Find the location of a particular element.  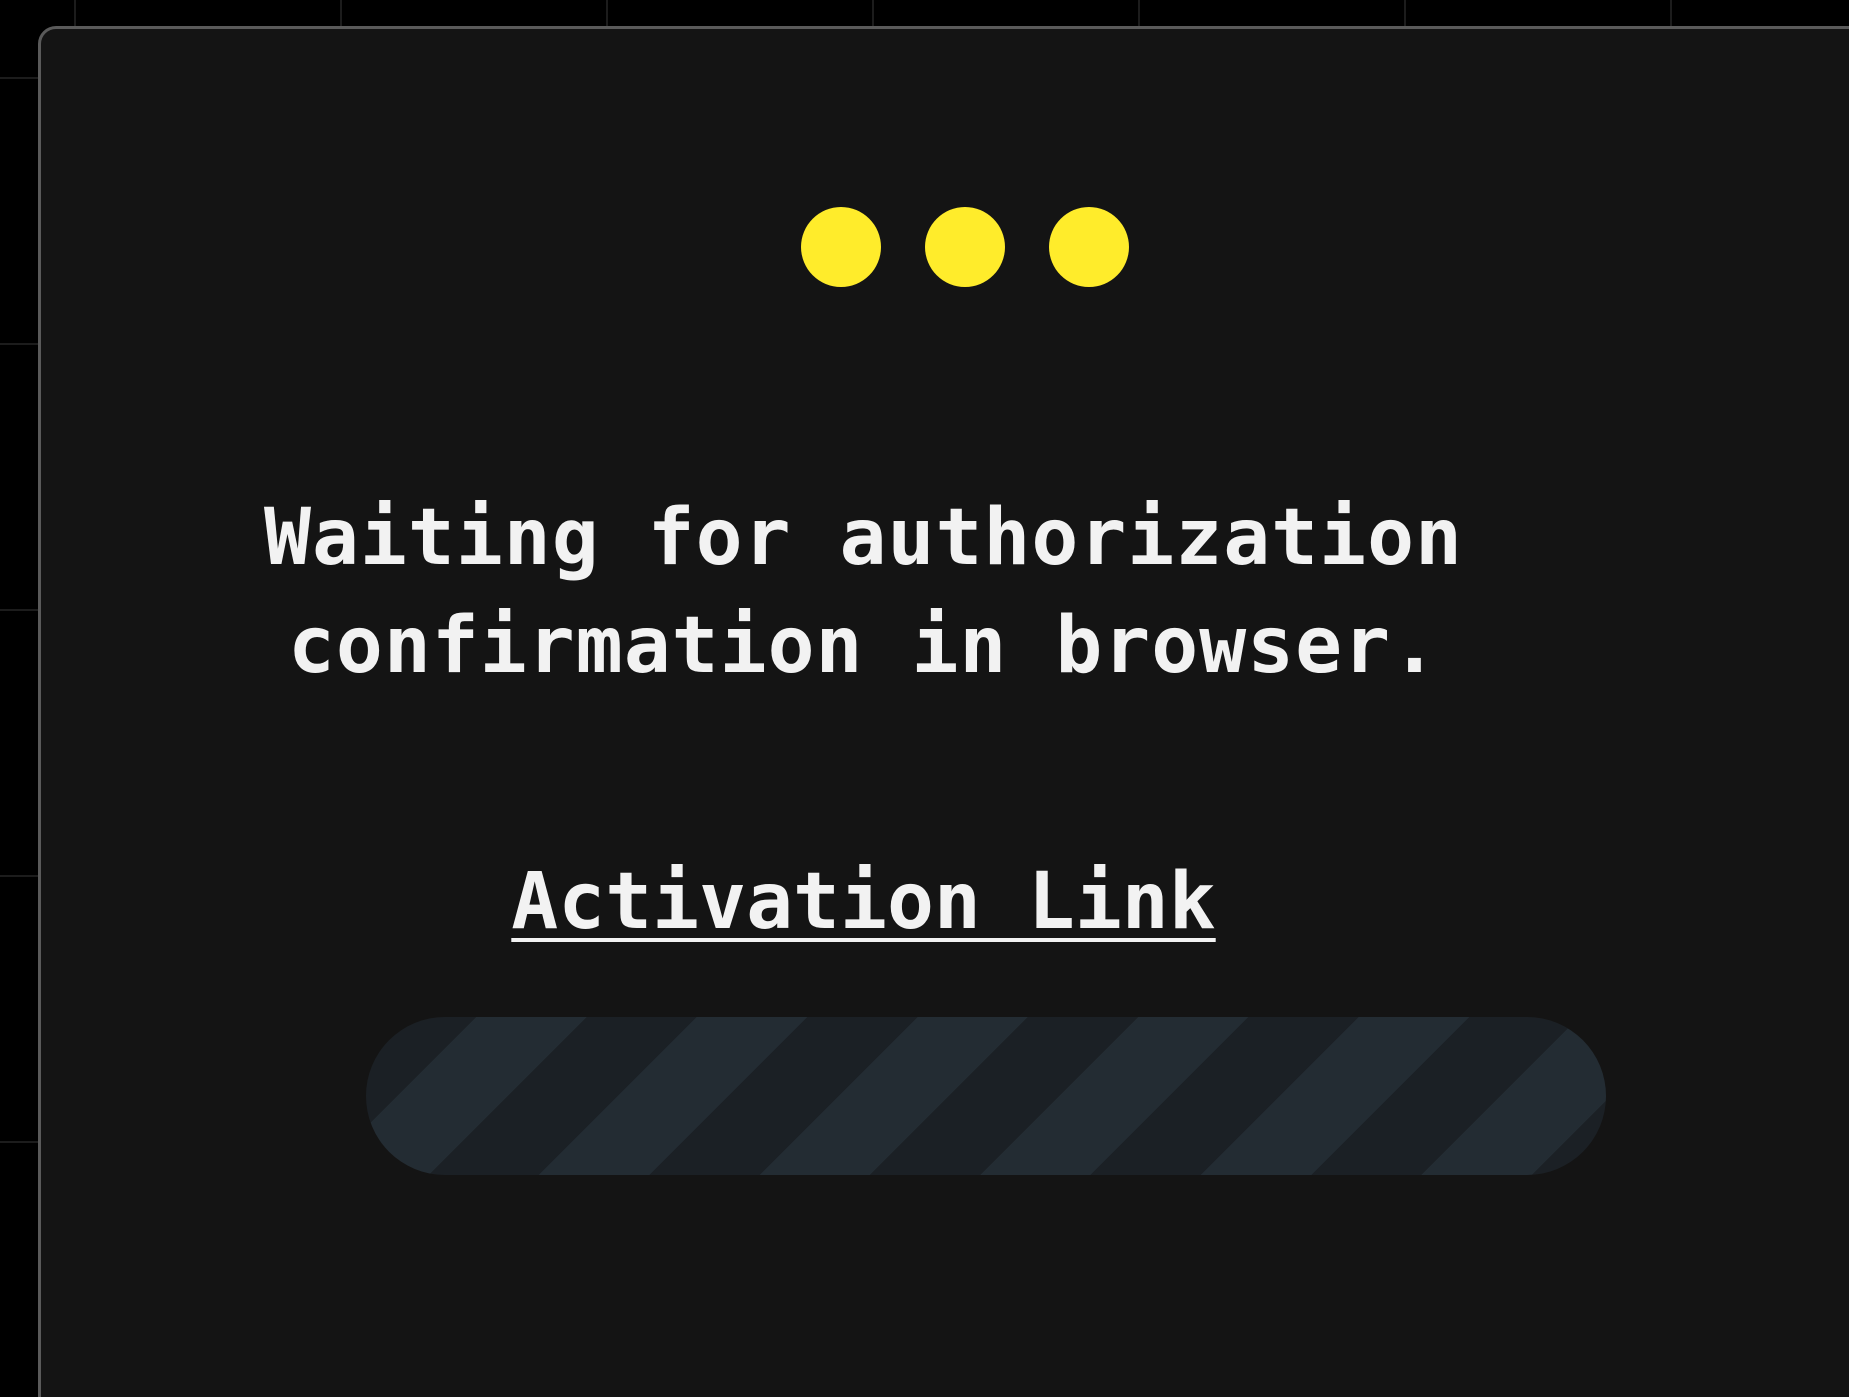

indeterminate-progress-bar is located at coordinates (986, 1096).